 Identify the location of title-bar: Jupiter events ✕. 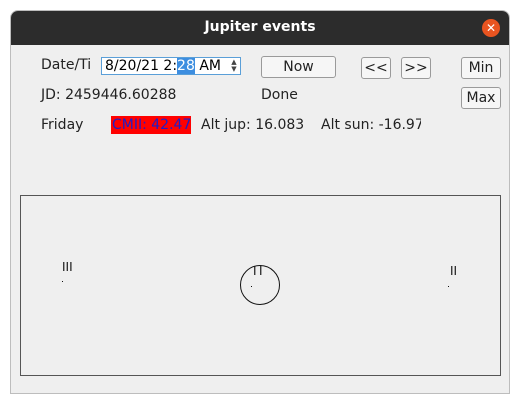
(260, 28).